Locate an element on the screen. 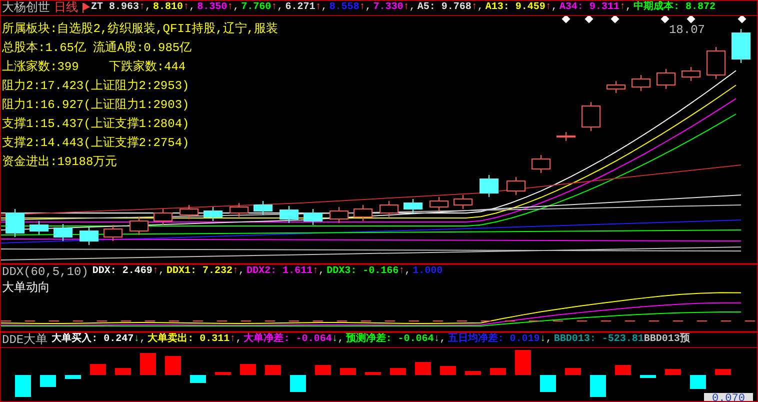  indicator-title: DDX(60,5,10) is located at coordinates (45, 272).